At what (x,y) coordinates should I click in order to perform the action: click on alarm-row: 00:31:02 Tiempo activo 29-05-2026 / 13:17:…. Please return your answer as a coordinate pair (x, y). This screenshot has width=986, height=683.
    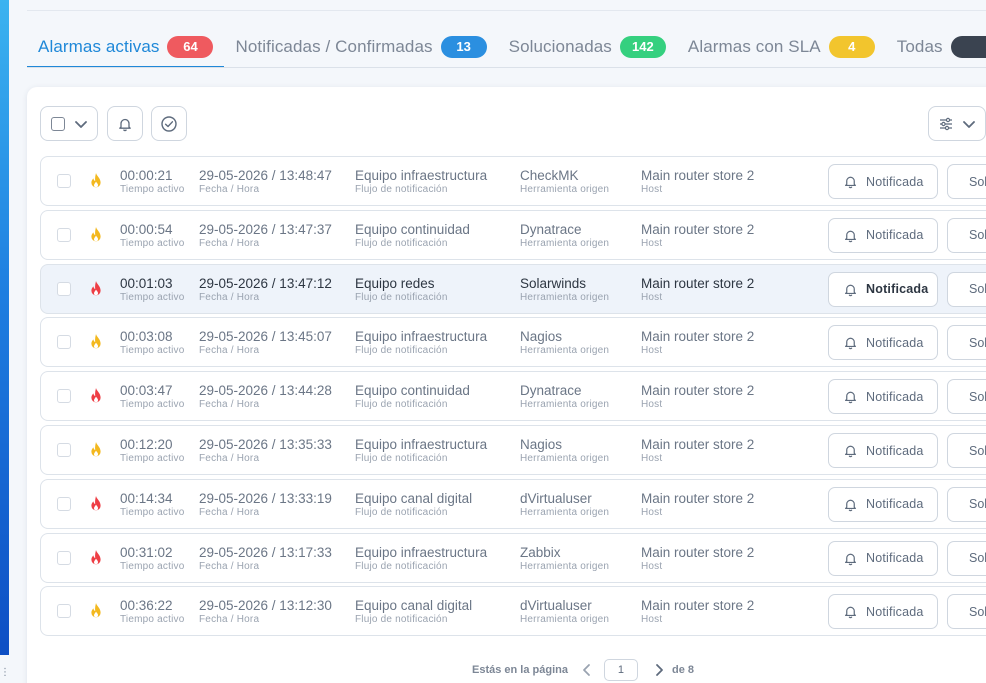
    Looking at the image, I should click on (513, 557).